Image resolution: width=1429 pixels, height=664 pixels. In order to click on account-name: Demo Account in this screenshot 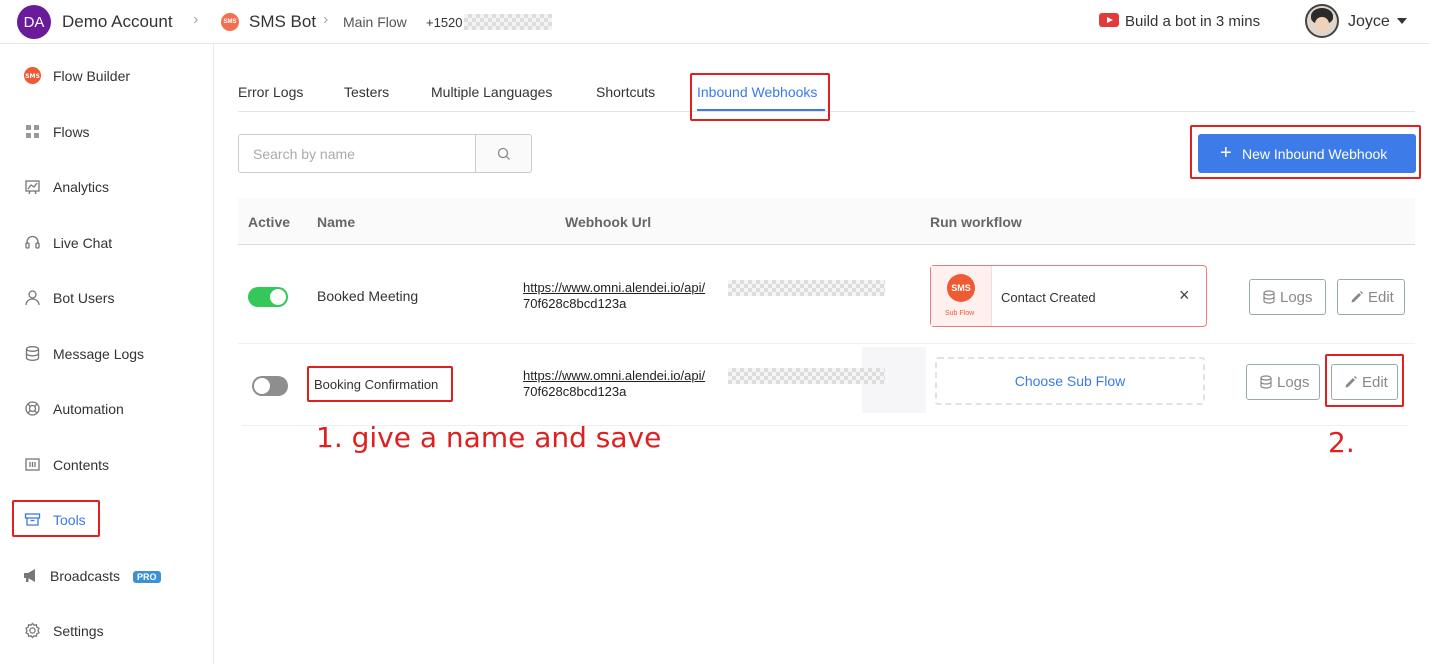, I will do `click(117, 22)`.